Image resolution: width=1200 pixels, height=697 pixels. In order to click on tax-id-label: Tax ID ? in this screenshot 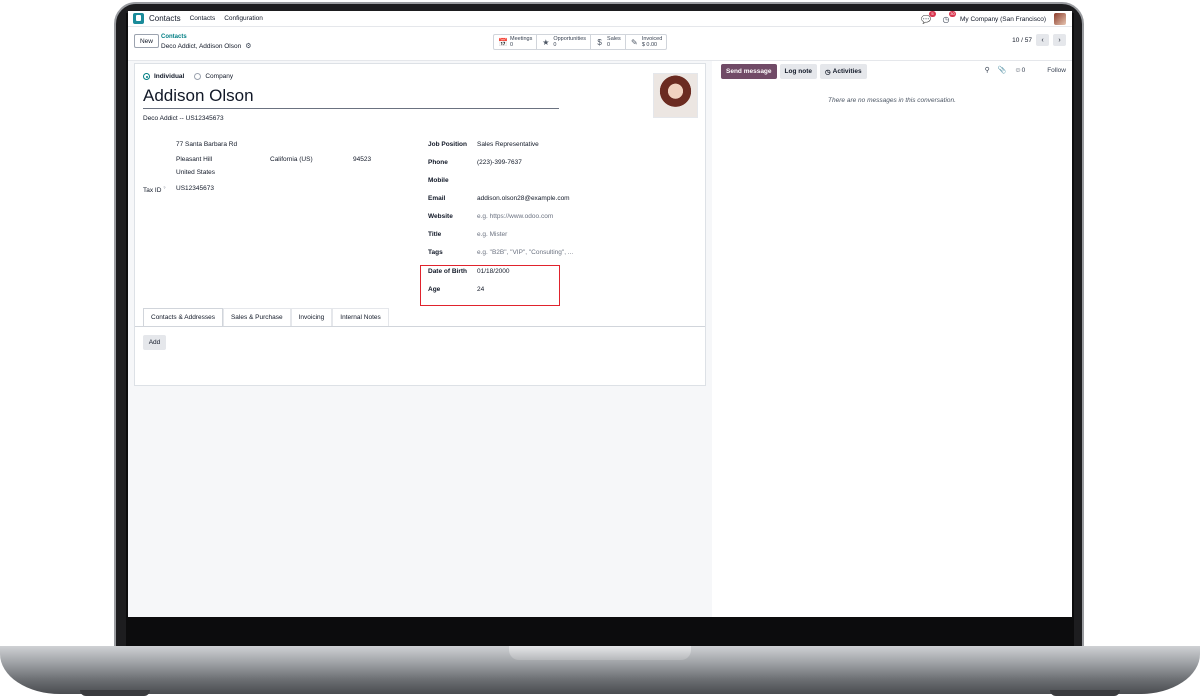, I will do `click(154, 189)`.